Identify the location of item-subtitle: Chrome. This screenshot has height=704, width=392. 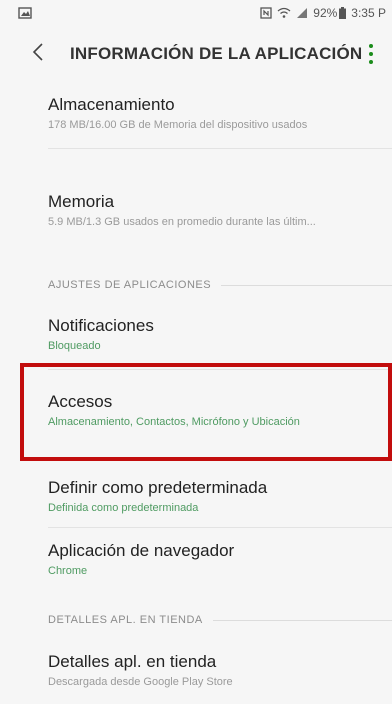
(68, 571).